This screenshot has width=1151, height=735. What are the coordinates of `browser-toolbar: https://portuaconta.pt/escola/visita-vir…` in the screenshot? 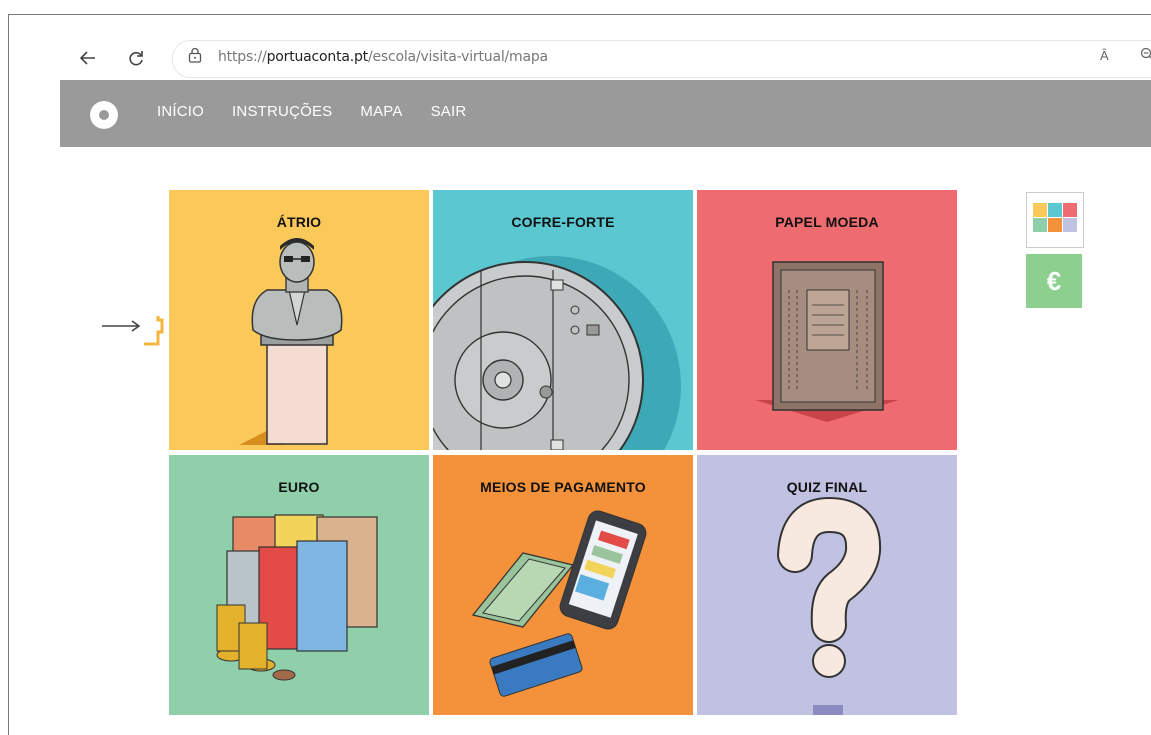 It's located at (605, 58).